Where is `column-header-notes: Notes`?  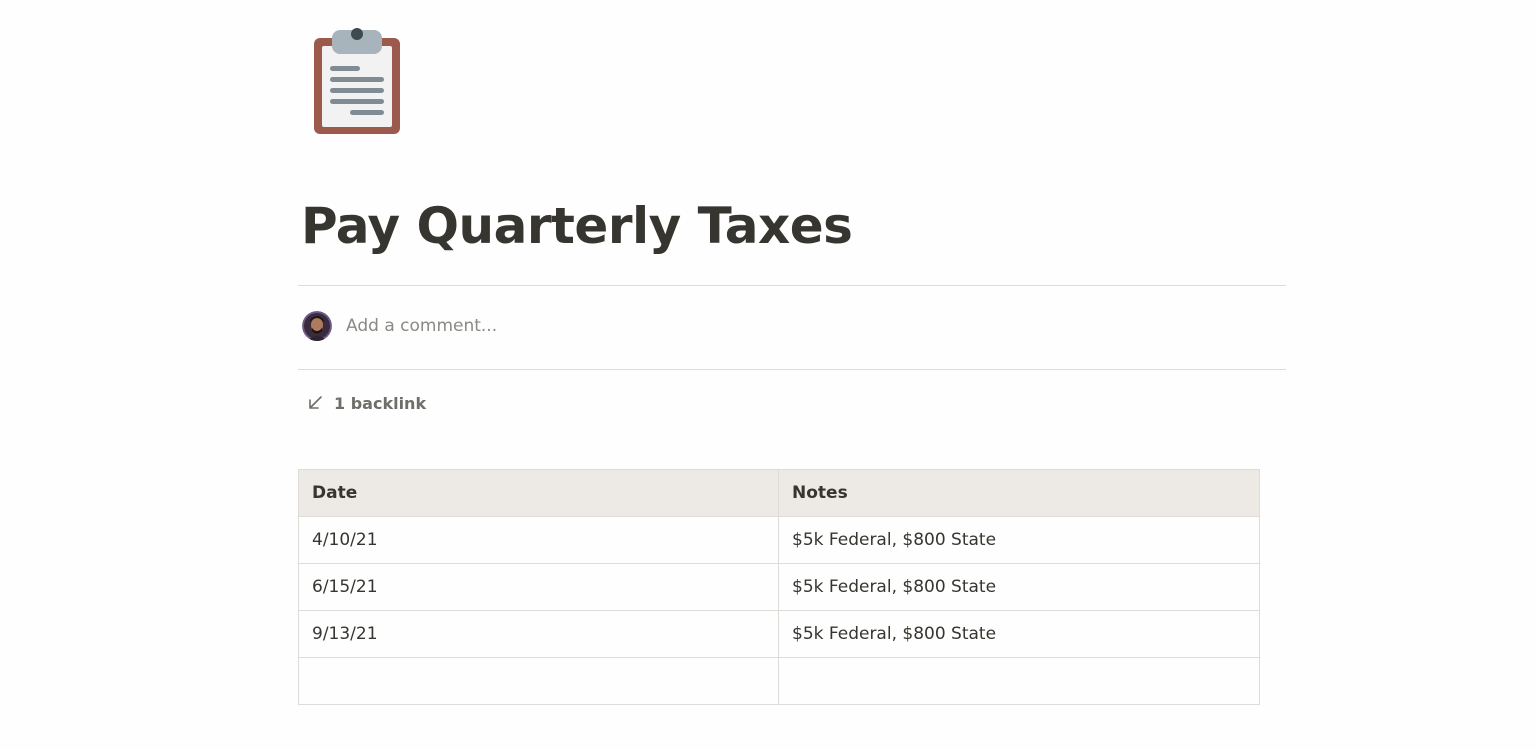 column-header-notes: Notes is located at coordinates (1019, 493).